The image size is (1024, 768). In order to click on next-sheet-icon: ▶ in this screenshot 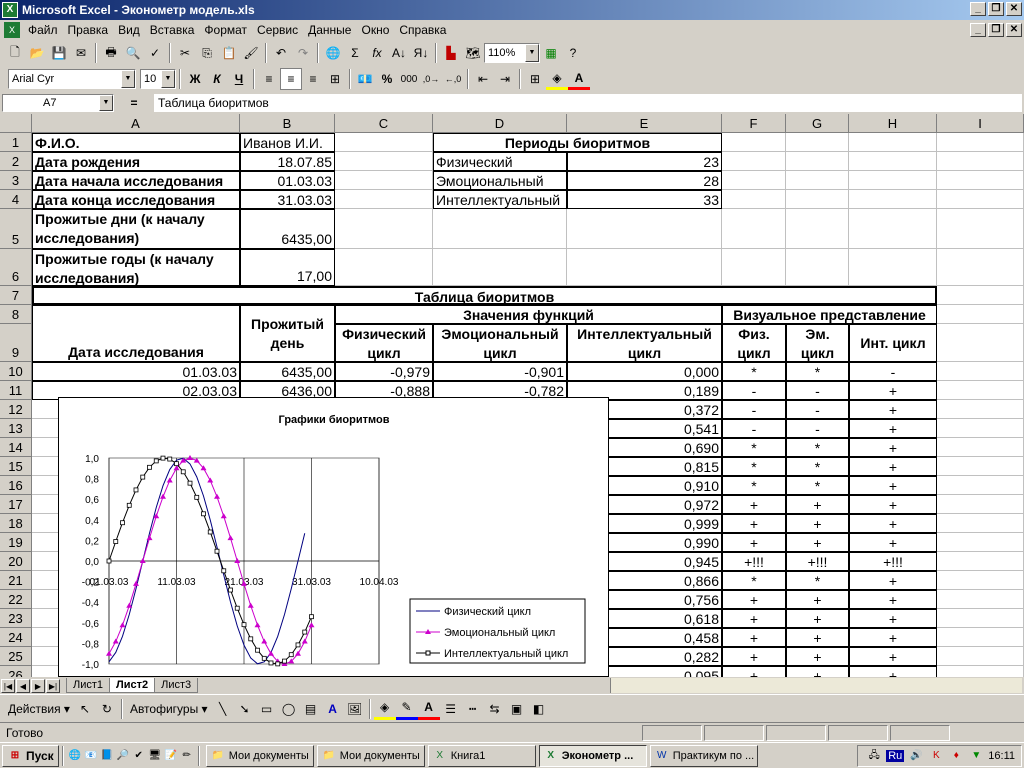, I will do `click(38, 685)`.